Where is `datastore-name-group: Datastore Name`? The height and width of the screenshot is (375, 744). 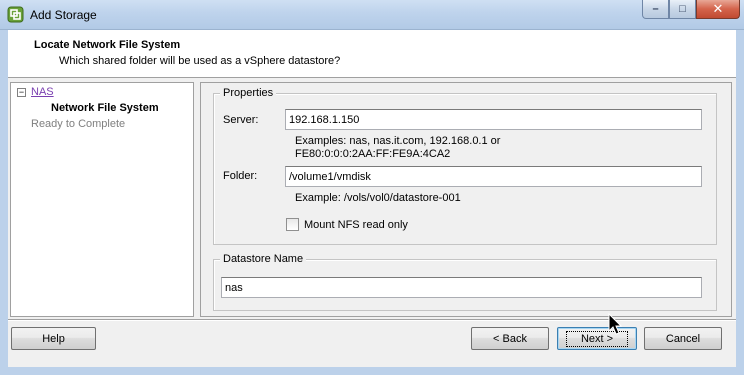
datastore-name-group: Datastore Name is located at coordinates (465, 282).